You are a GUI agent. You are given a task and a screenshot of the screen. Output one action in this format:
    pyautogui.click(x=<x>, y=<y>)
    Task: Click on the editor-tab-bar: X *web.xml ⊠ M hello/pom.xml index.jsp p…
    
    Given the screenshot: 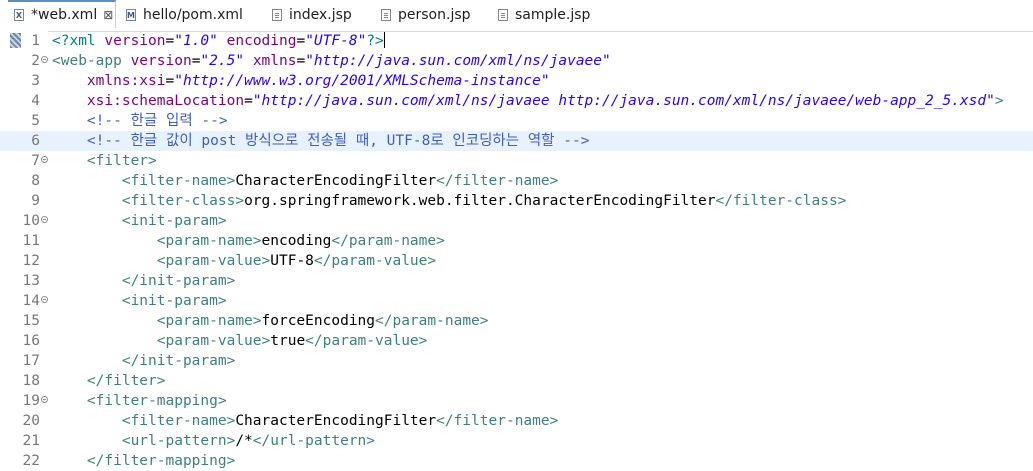 What is the action you would take?
    pyautogui.click(x=516, y=16)
    